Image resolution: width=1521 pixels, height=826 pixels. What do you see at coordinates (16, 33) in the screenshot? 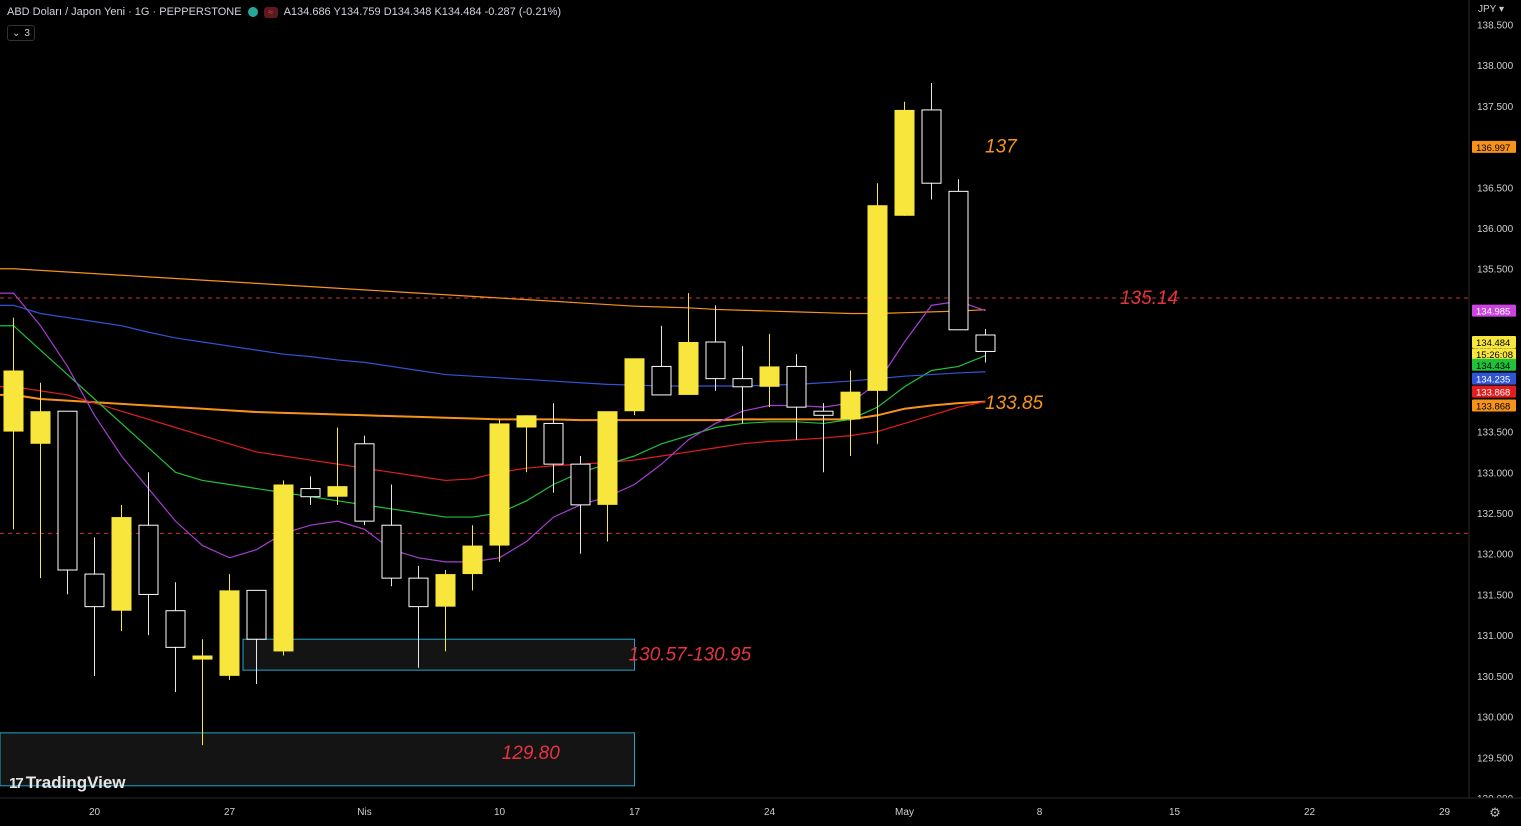
I see `chevron-down-icon: ⌄` at bounding box center [16, 33].